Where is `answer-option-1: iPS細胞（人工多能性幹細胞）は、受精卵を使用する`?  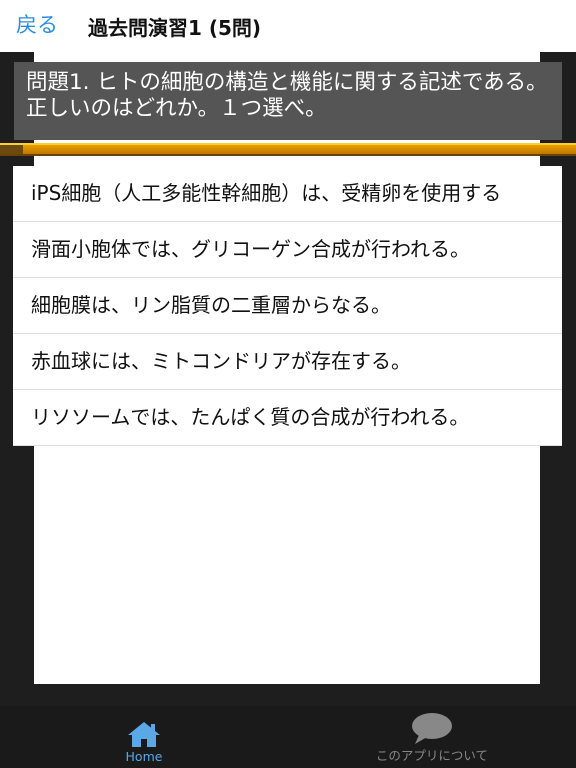 answer-option-1: iPS細胞（人工多能性幹細胞）は、受精卵を使用する is located at coordinates (287, 194).